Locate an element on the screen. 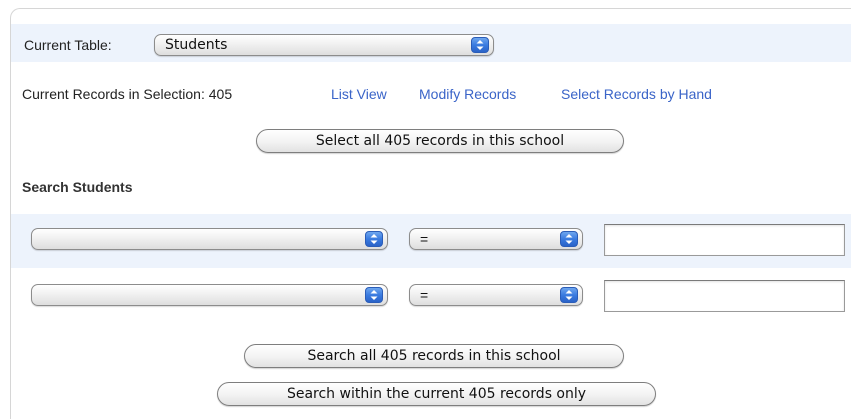 The image size is (851, 419). list-view-link: List View is located at coordinates (359, 94).